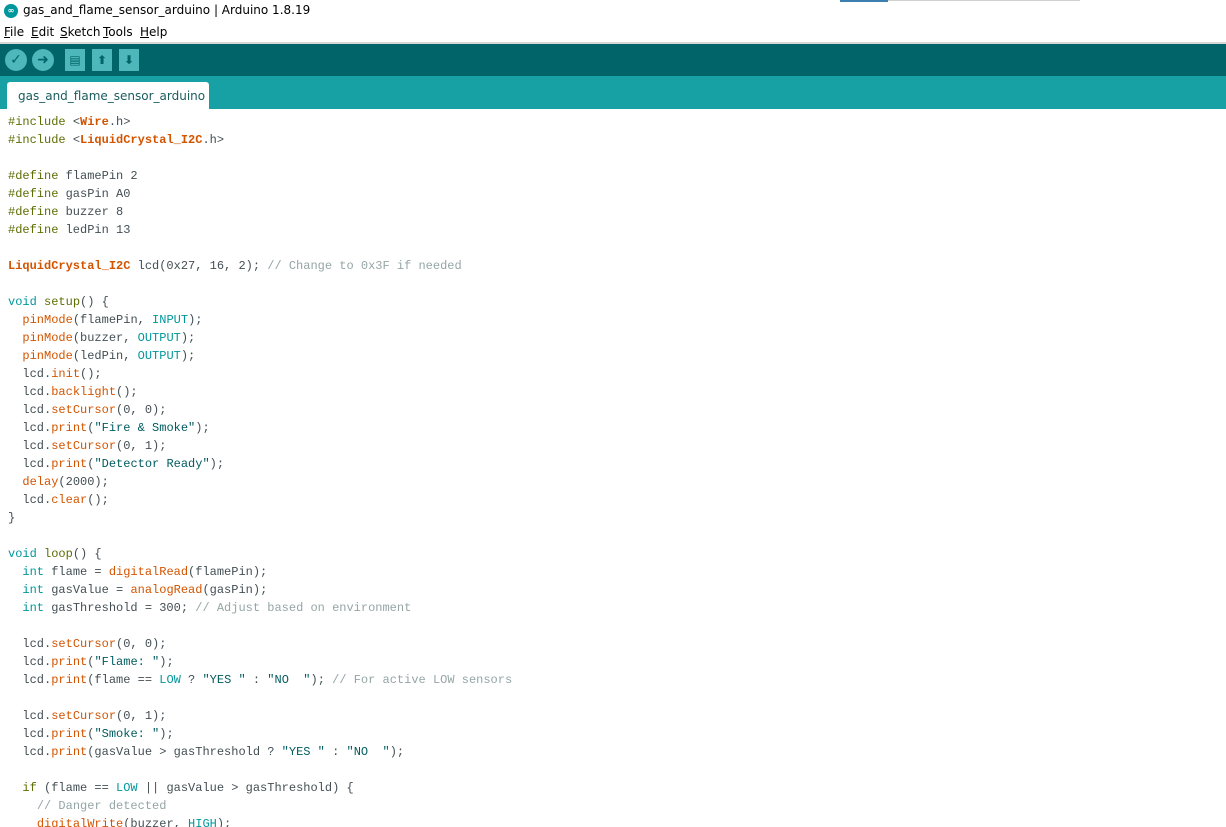 This screenshot has height=827, width=1226. I want to click on code-line: #include <Wire.h>, so click(260, 122).